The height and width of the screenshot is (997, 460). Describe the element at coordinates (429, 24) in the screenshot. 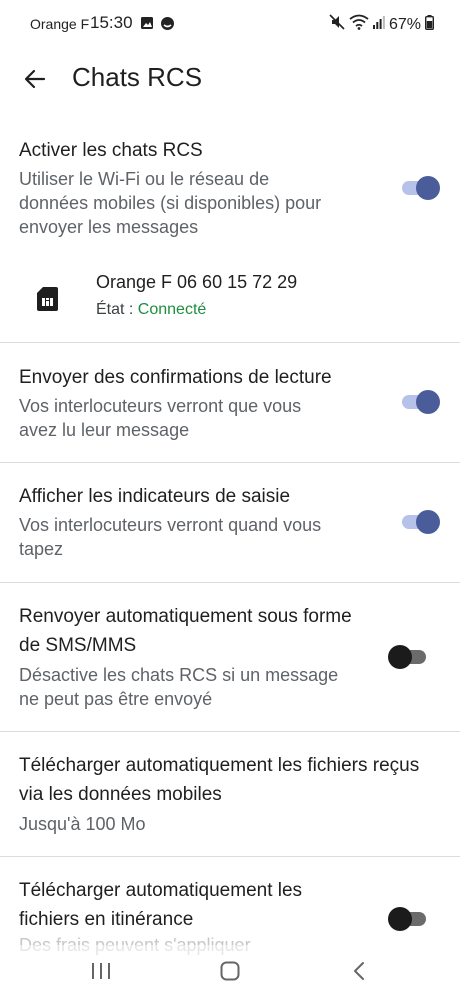

I see `battery-icon` at that location.